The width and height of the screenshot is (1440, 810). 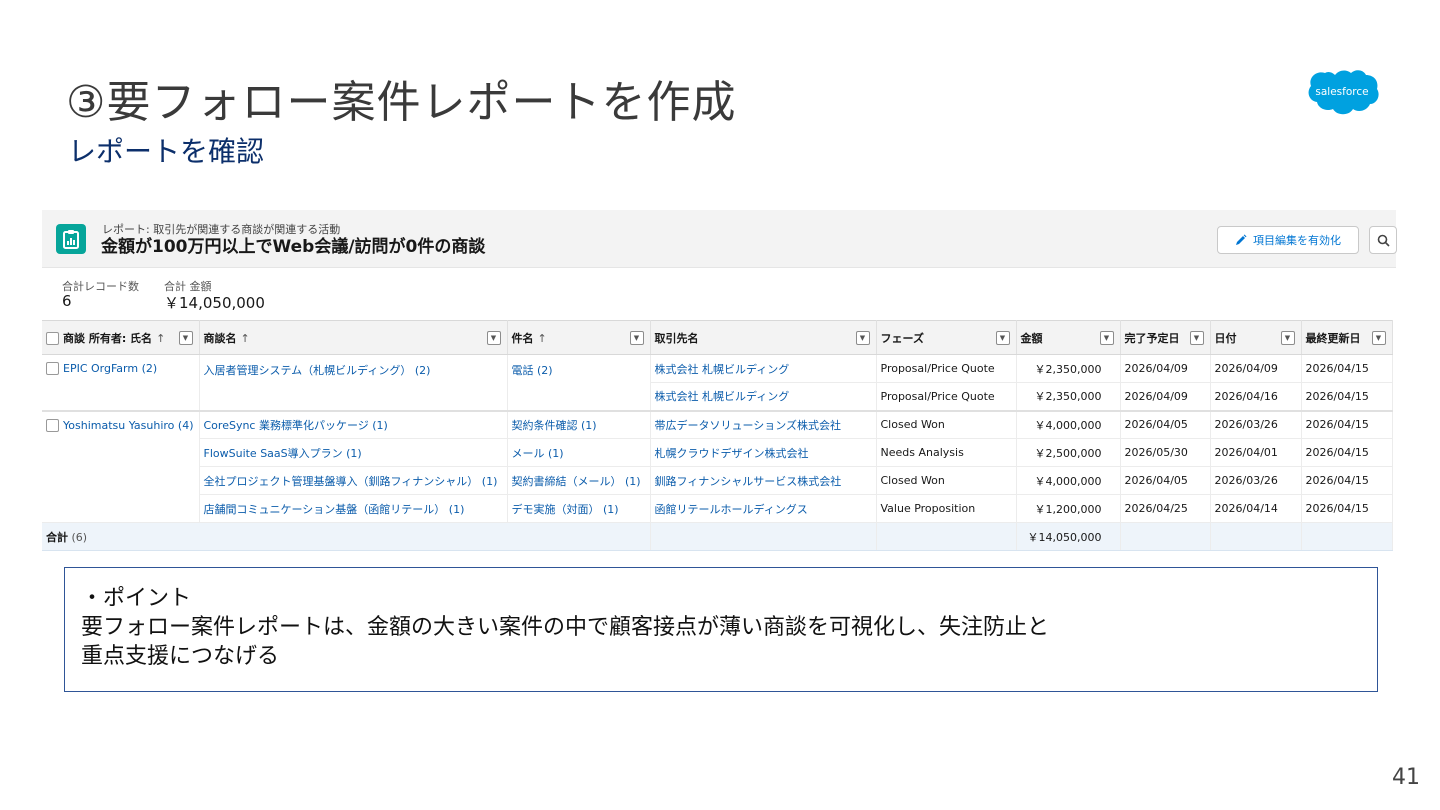 What do you see at coordinates (1406, 777) in the screenshot?
I see `page-number: 41` at bounding box center [1406, 777].